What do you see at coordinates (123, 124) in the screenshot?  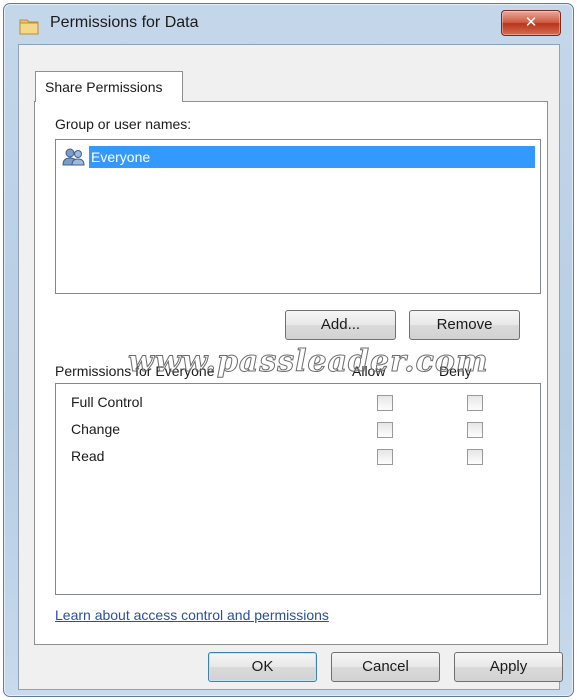 I see `group-list-label: Group or user names:` at bounding box center [123, 124].